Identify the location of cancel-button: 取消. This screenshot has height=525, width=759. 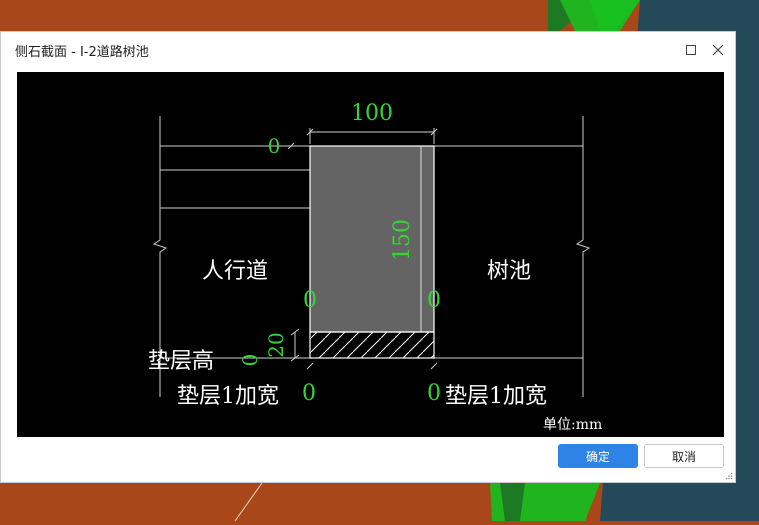
(684, 456).